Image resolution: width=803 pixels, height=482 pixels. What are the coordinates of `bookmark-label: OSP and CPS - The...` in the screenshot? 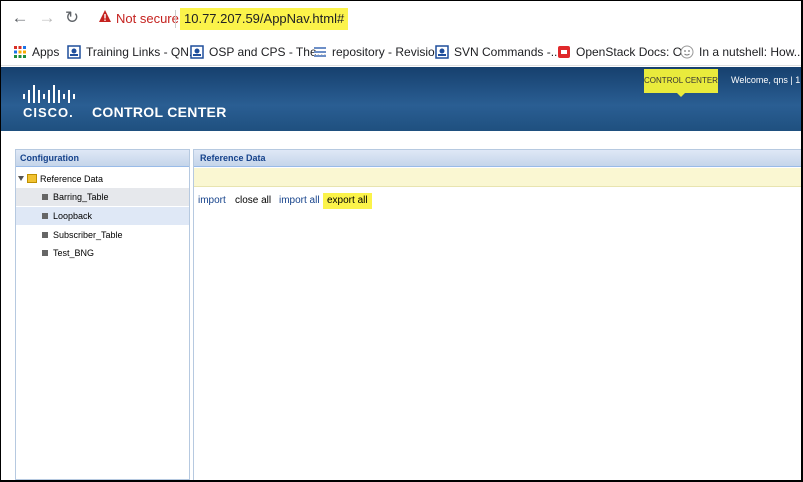 It's located at (268, 52).